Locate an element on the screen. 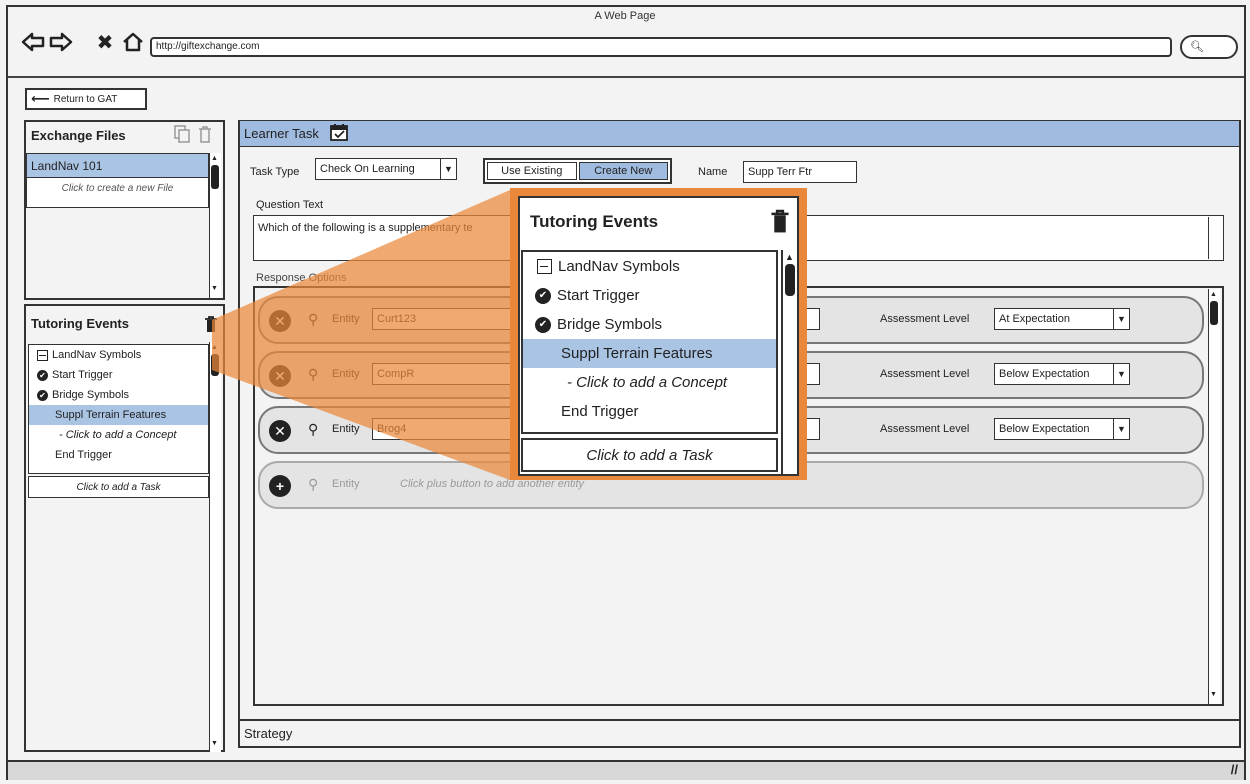  question-scrollbar is located at coordinates (1214, 238).